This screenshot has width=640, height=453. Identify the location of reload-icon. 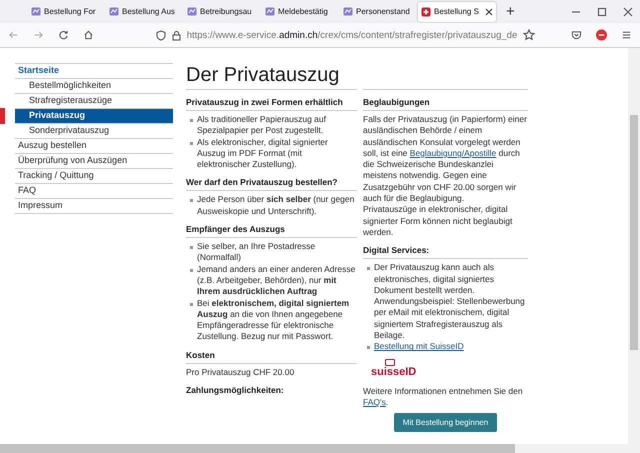
(63, 35).